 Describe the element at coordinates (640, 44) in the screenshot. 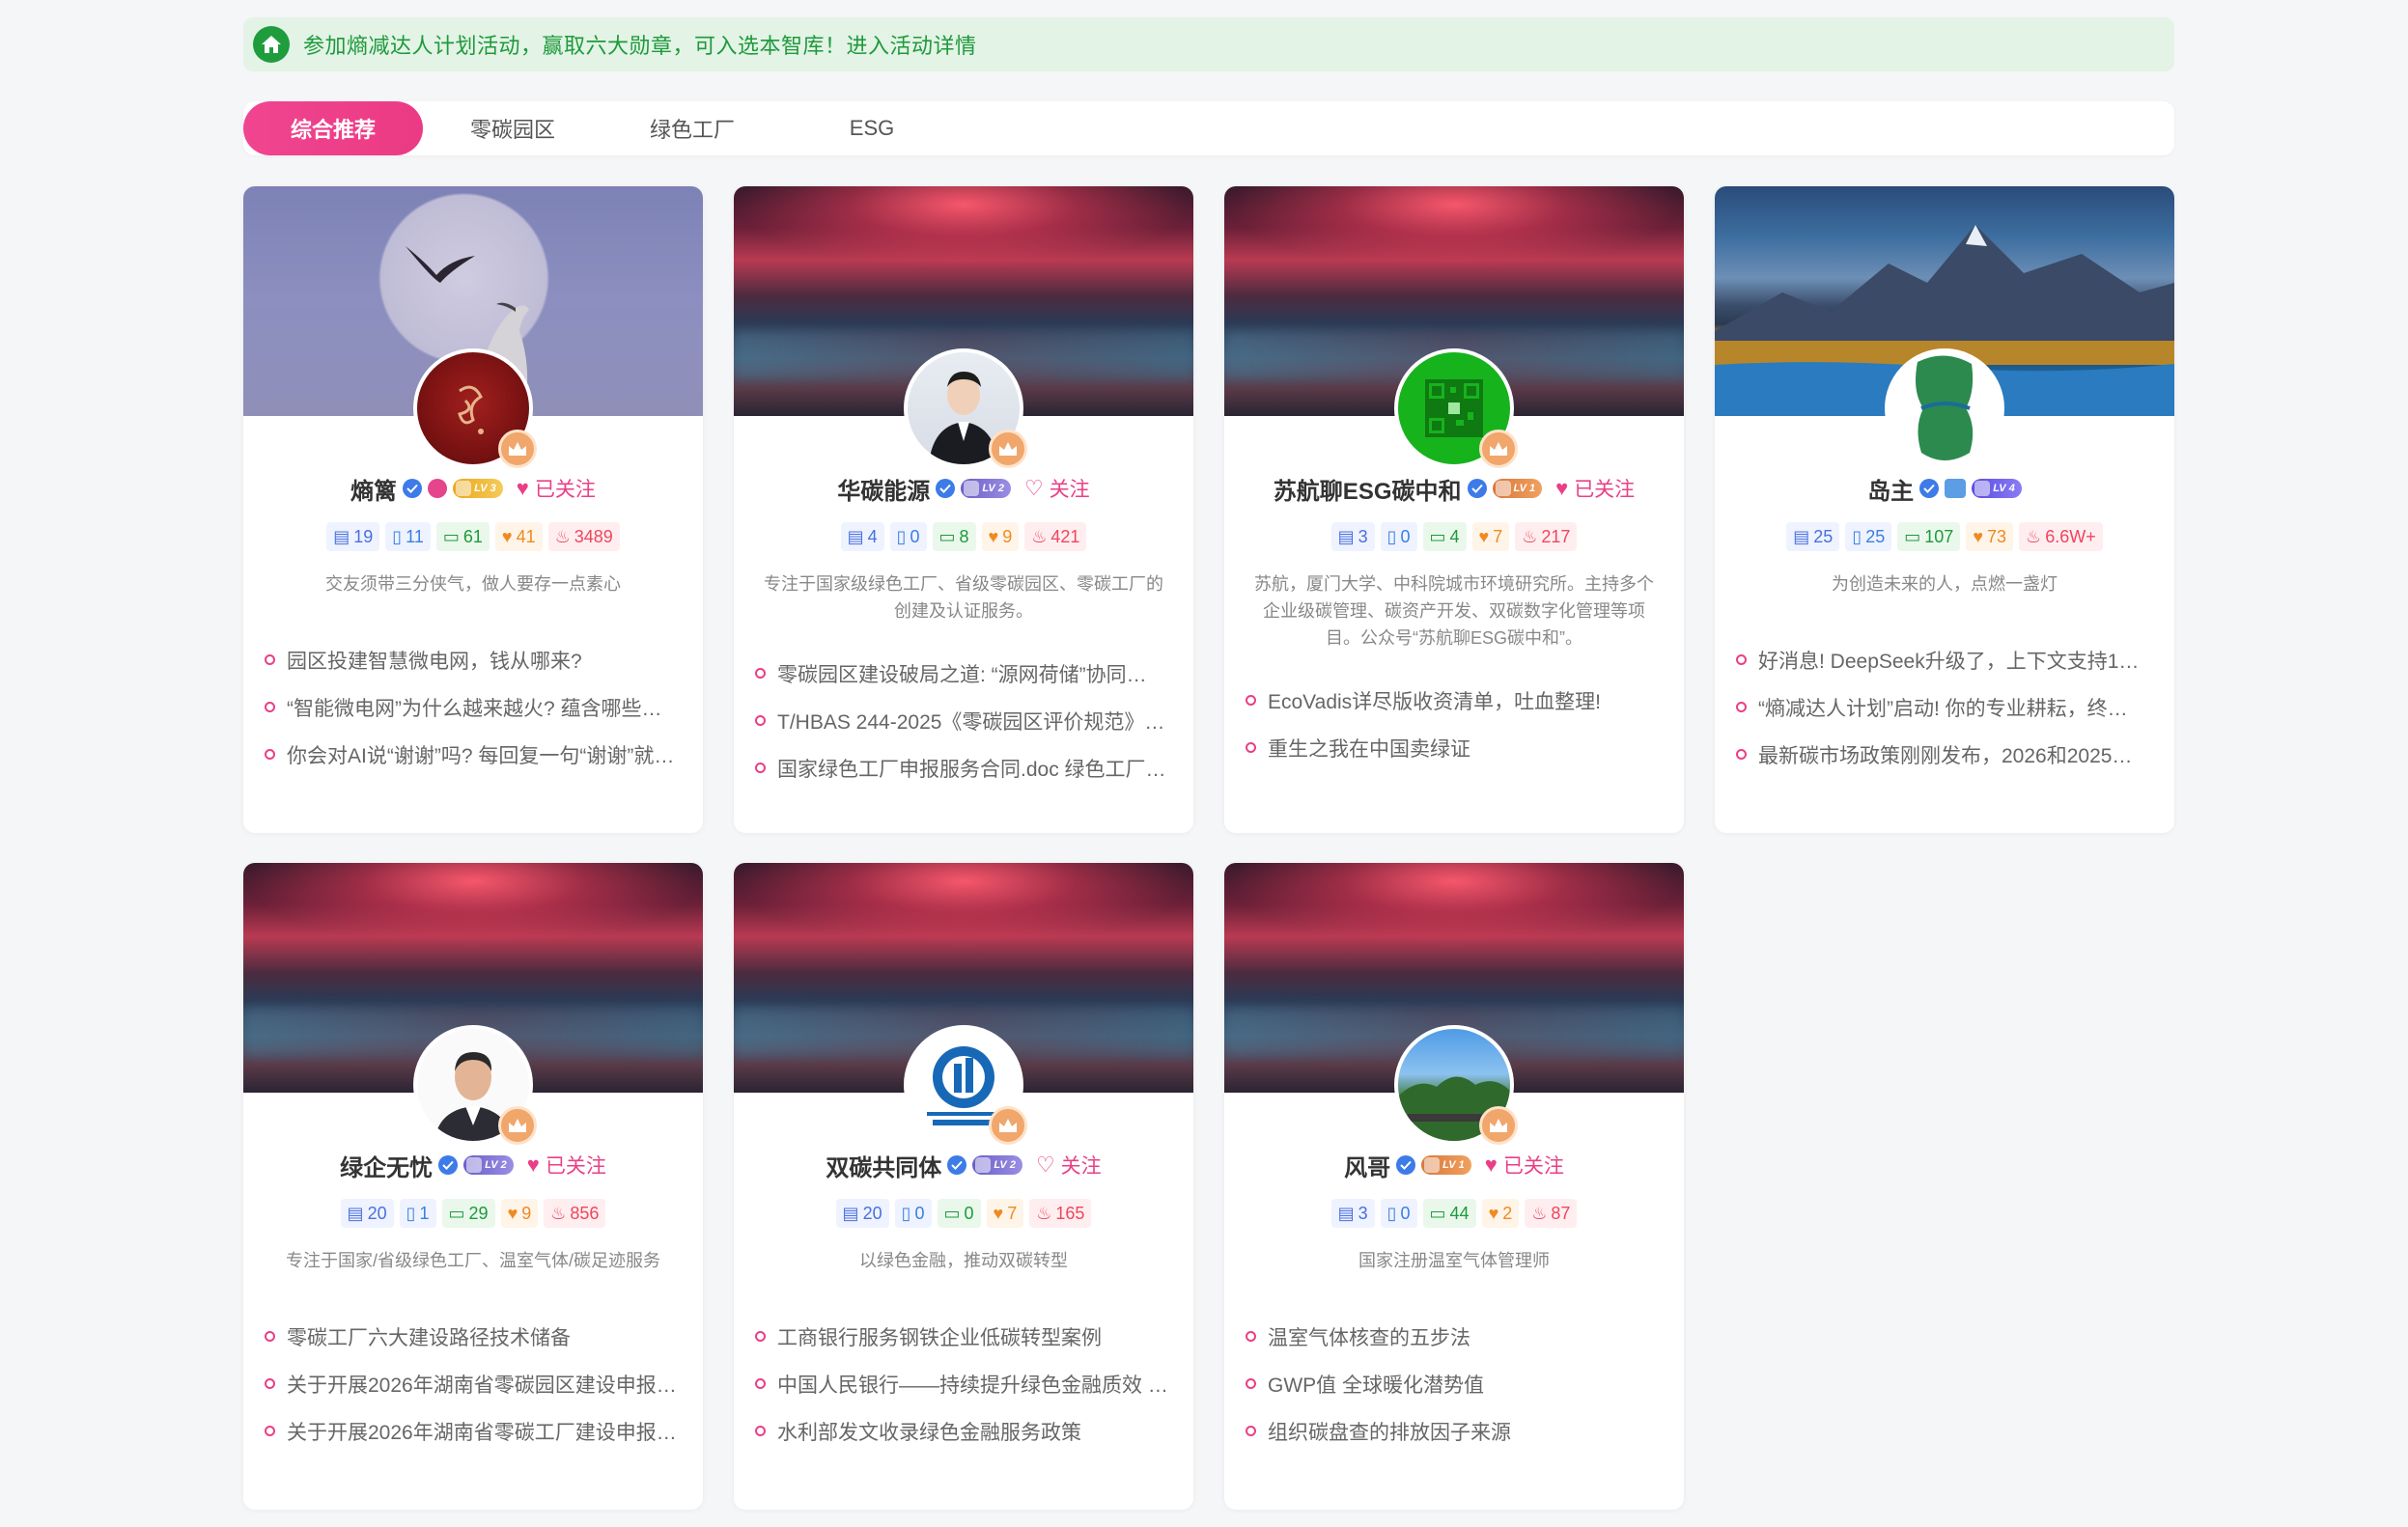

I see `notice-text: 参加熵减达人计划活动，赢取六大勋章，可入选本智库！进入活动详情` at that location.